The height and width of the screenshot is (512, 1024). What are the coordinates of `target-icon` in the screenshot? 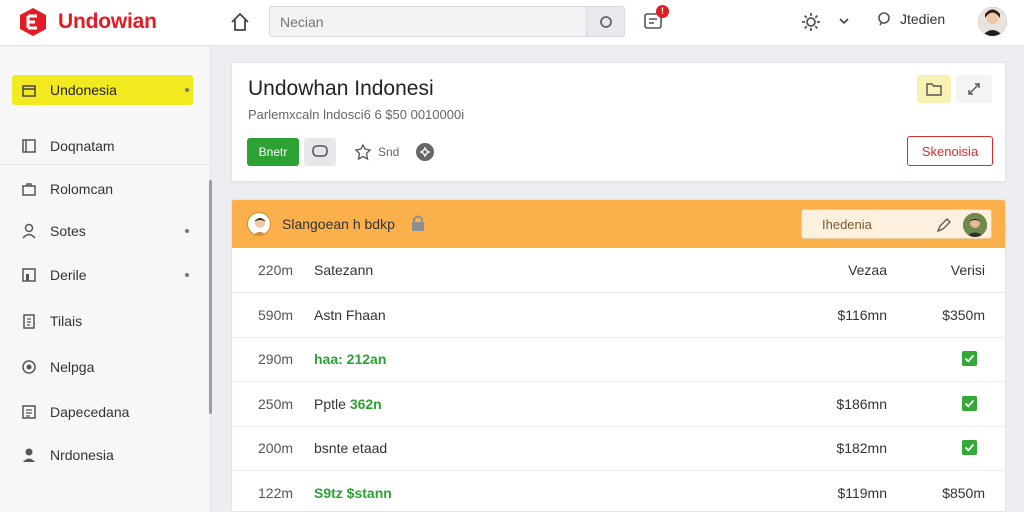 It's located at (29, 367).